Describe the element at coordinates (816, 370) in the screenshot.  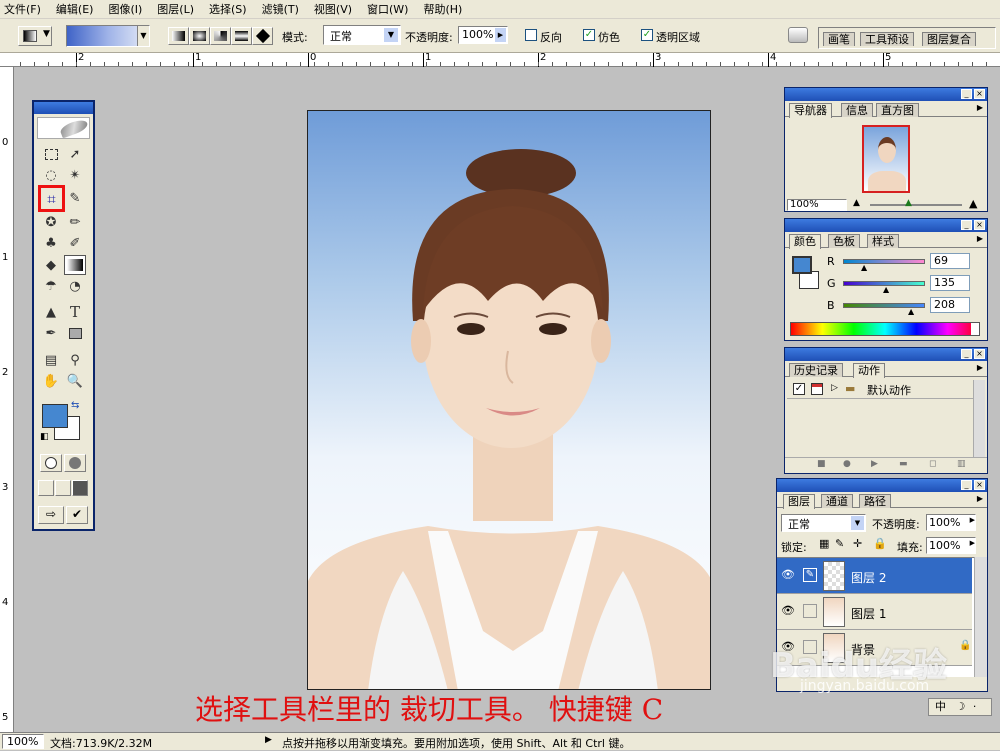
I see `tab-history: 历史记录` at that location.